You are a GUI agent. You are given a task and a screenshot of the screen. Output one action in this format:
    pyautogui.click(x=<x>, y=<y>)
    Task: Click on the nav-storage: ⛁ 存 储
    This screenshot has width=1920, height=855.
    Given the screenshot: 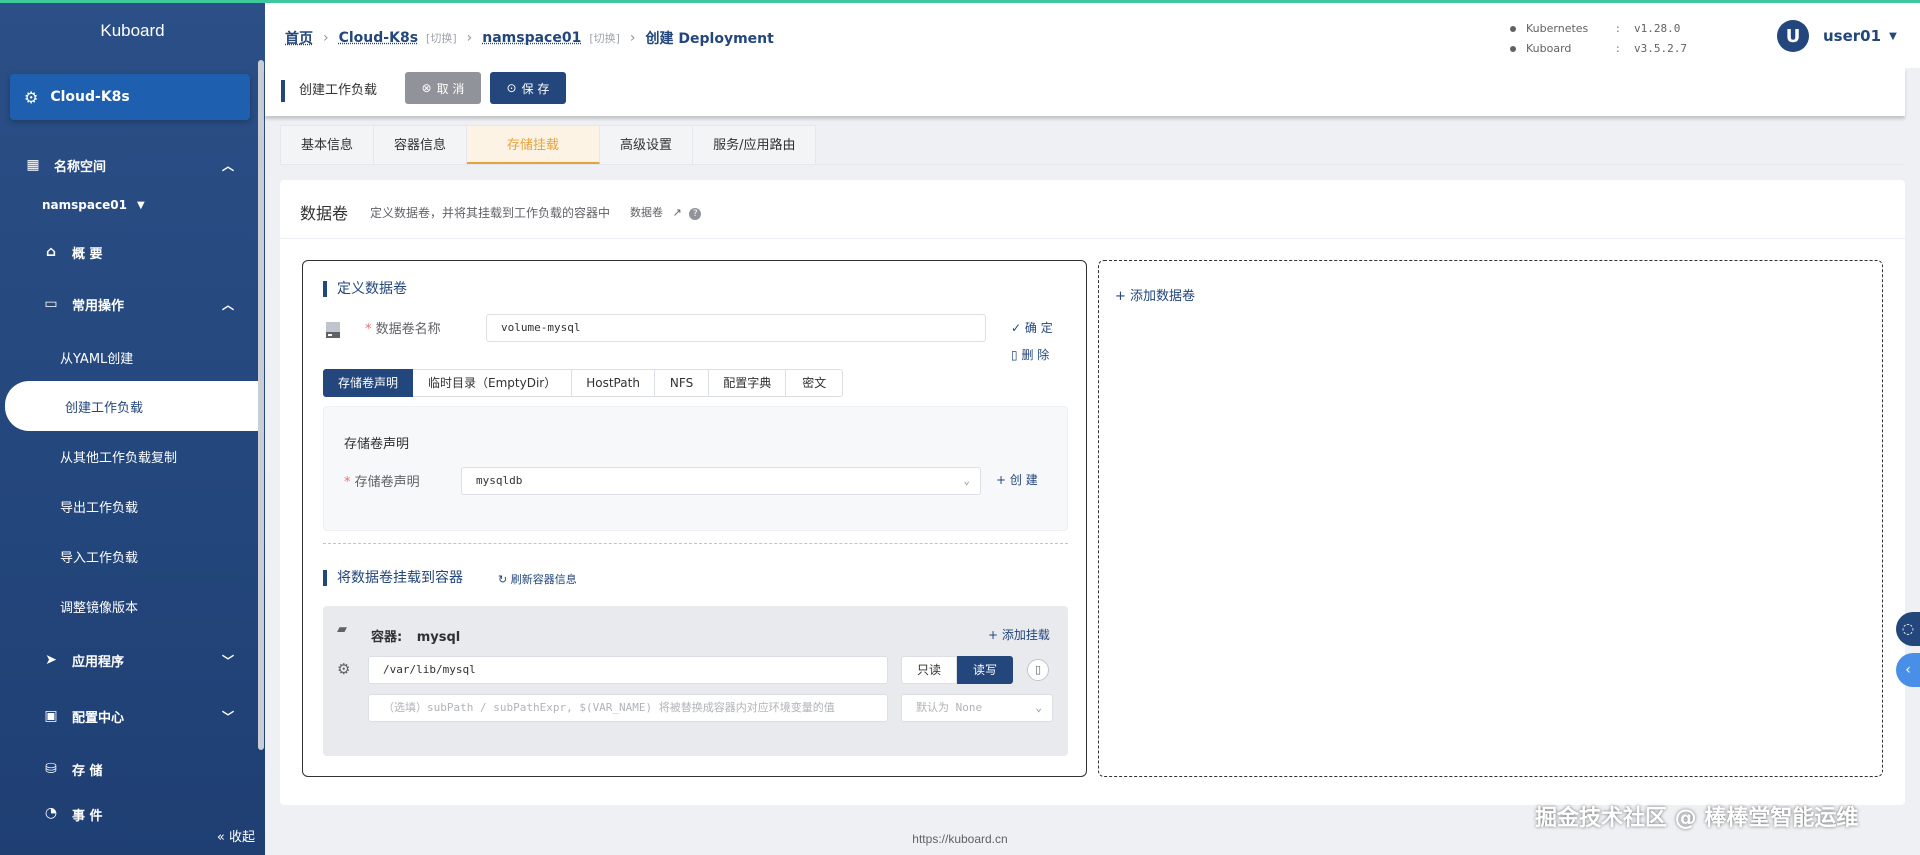 What is the action you would take?
    pyautogui.click(x=129, y=769)
    